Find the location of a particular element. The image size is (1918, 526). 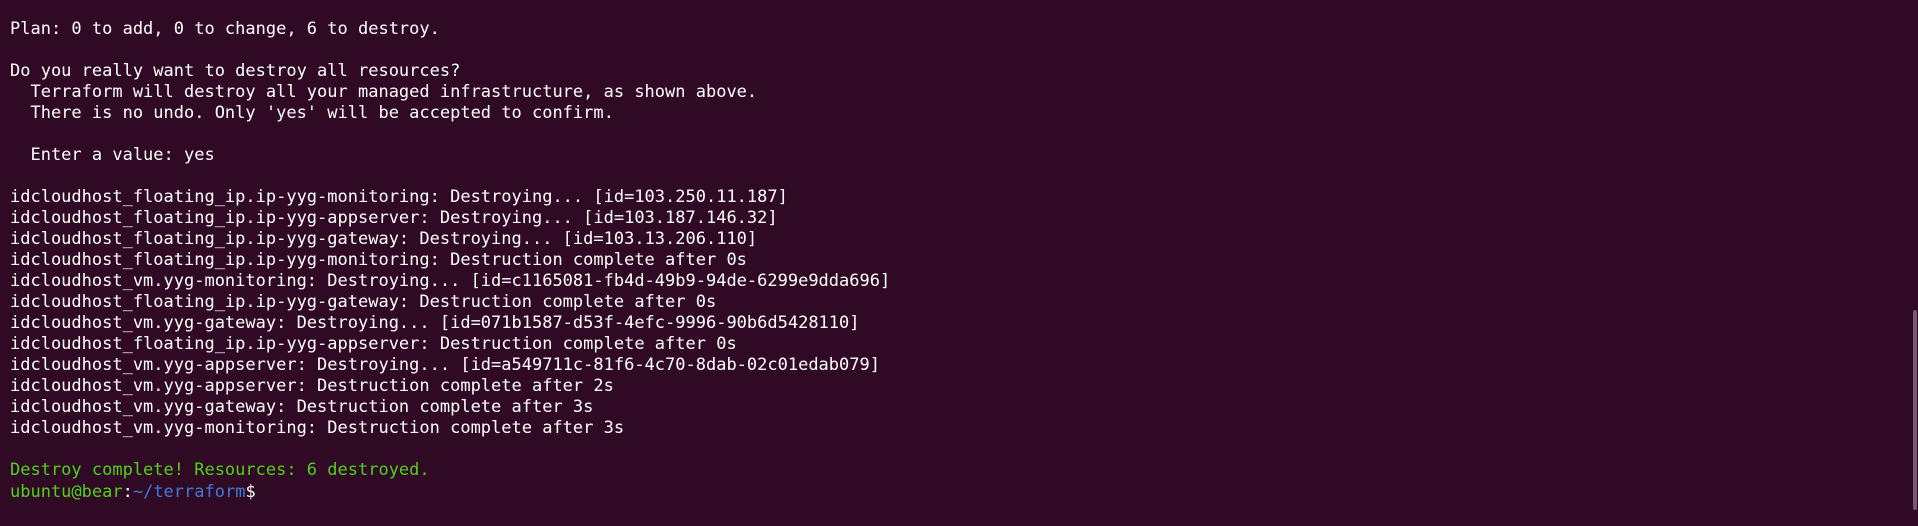

scrollbar is located at coordinates (1915, 263).